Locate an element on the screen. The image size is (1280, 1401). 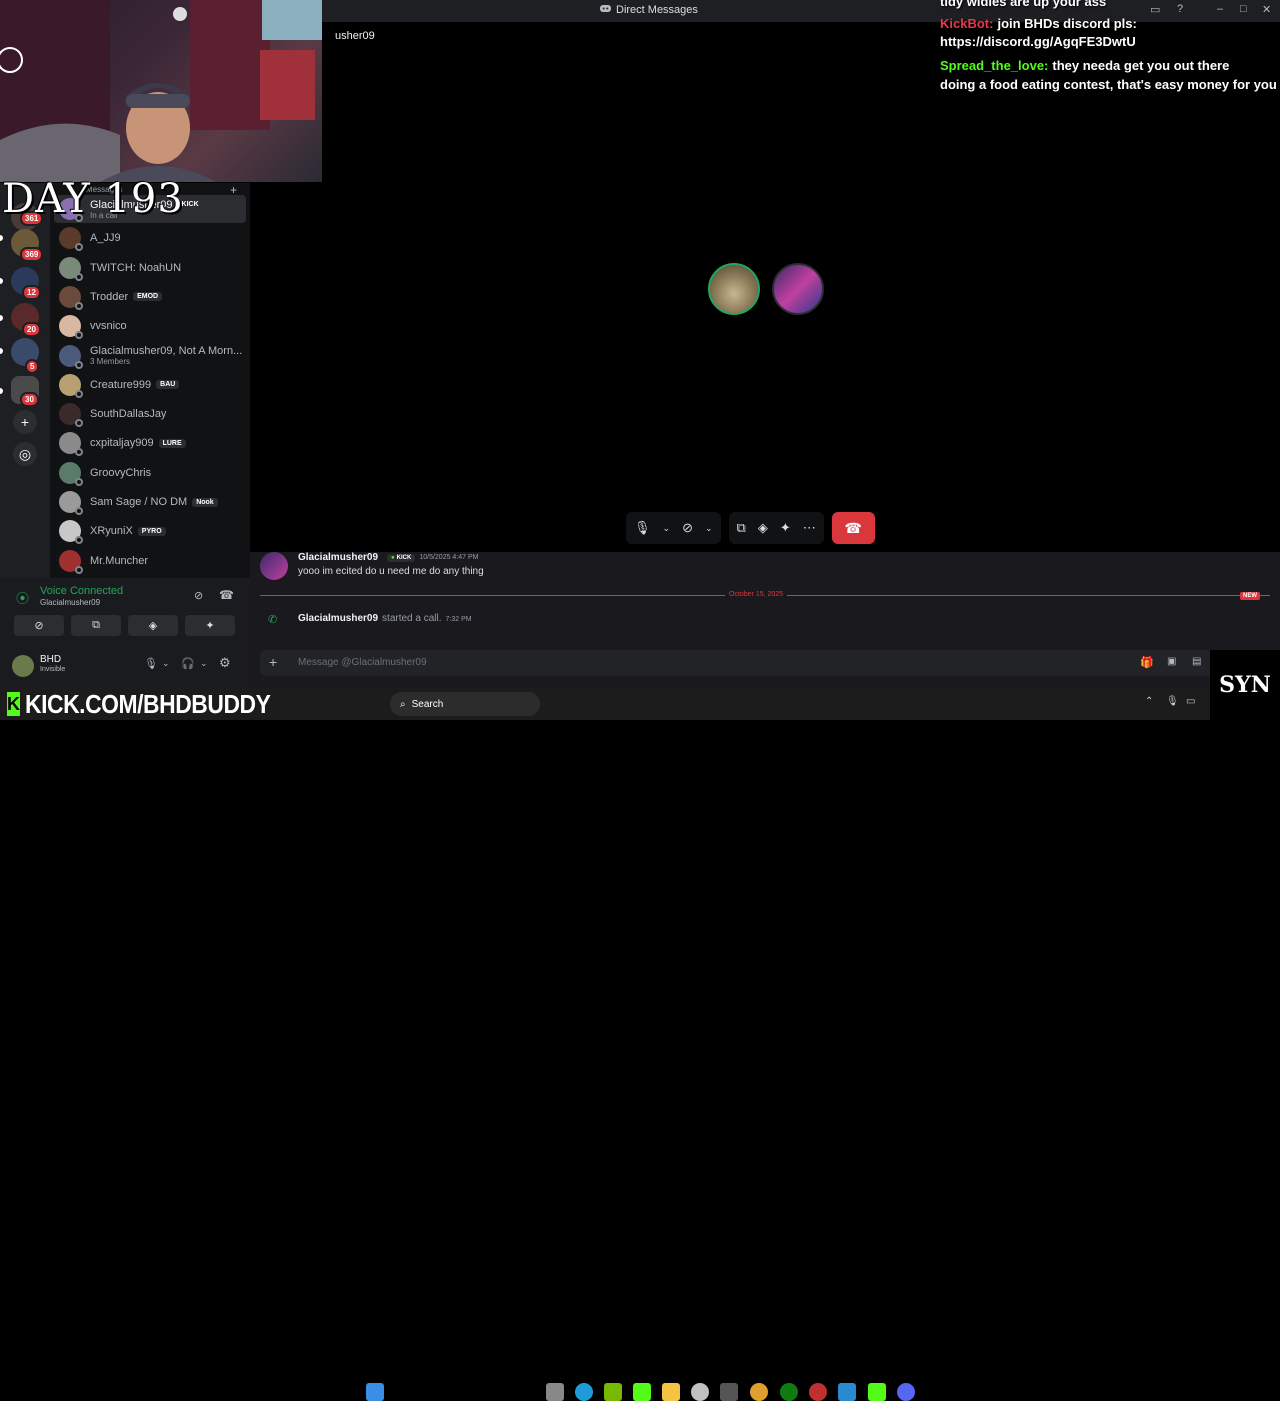
camera-button: ⊘ is located at coordinates (39, 625).